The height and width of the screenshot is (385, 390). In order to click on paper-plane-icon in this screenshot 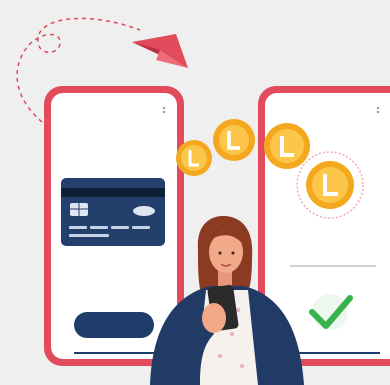, I will do `click(160, 51)`.